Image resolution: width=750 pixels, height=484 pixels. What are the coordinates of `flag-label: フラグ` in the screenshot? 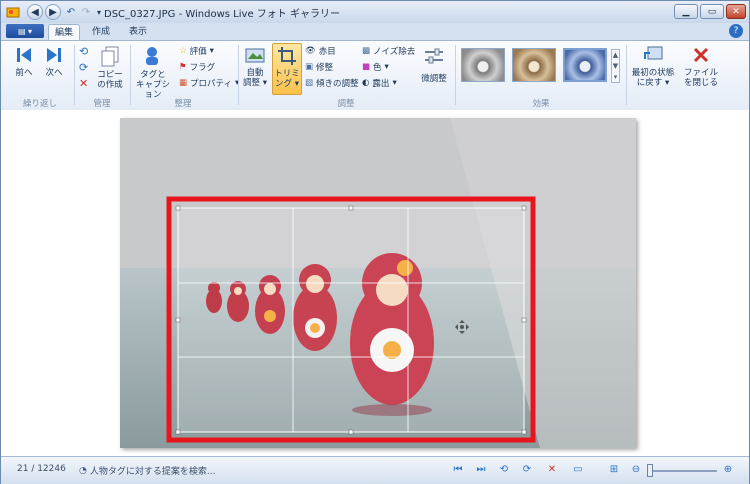 It's located at (202, 68).